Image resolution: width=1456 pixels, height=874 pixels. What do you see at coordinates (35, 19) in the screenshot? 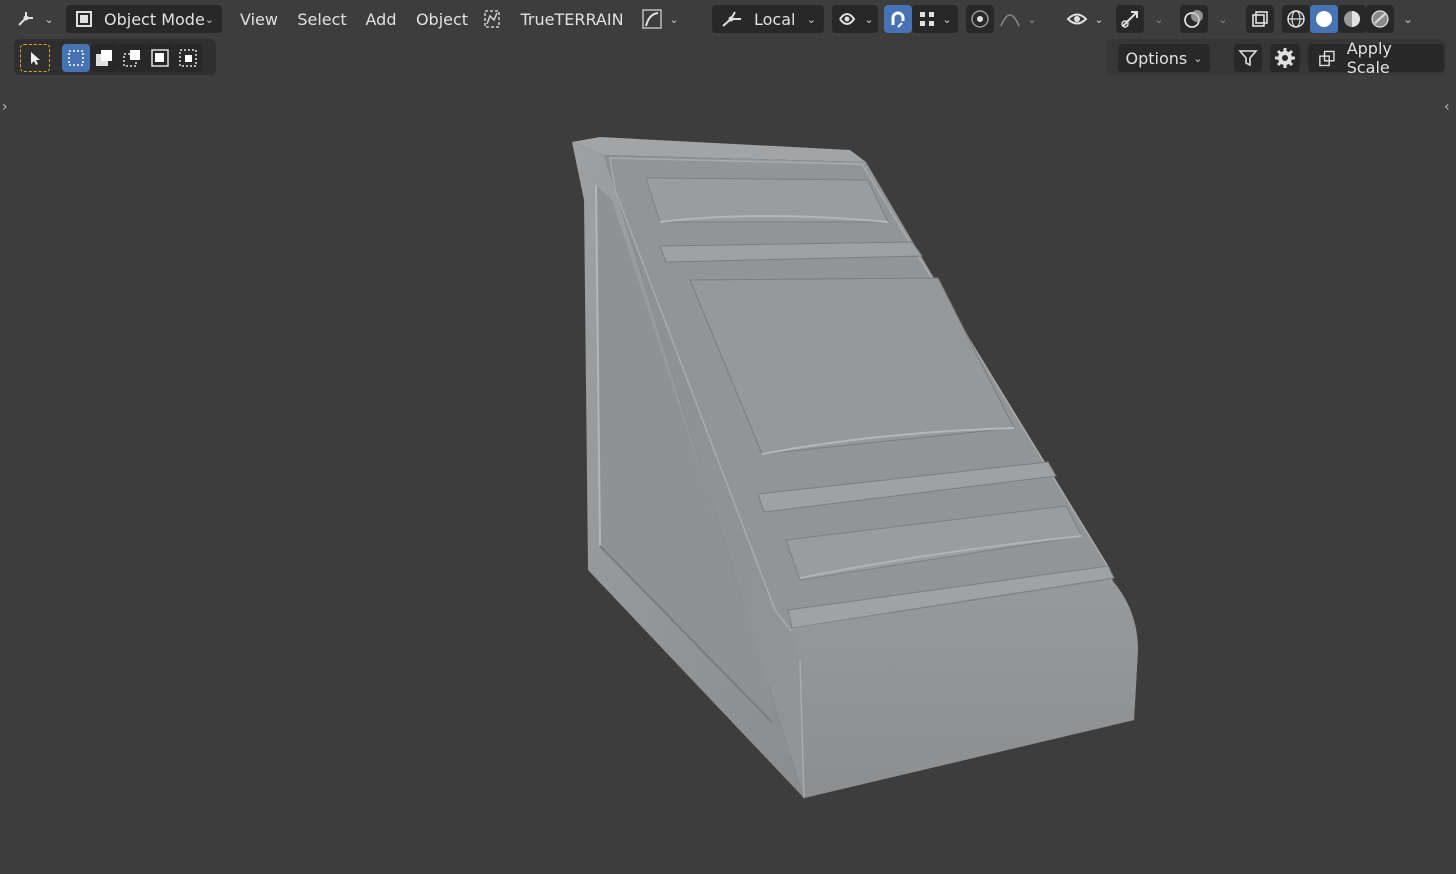
I see `editor-type-button: ⌄` at bounding box center [35, 19].